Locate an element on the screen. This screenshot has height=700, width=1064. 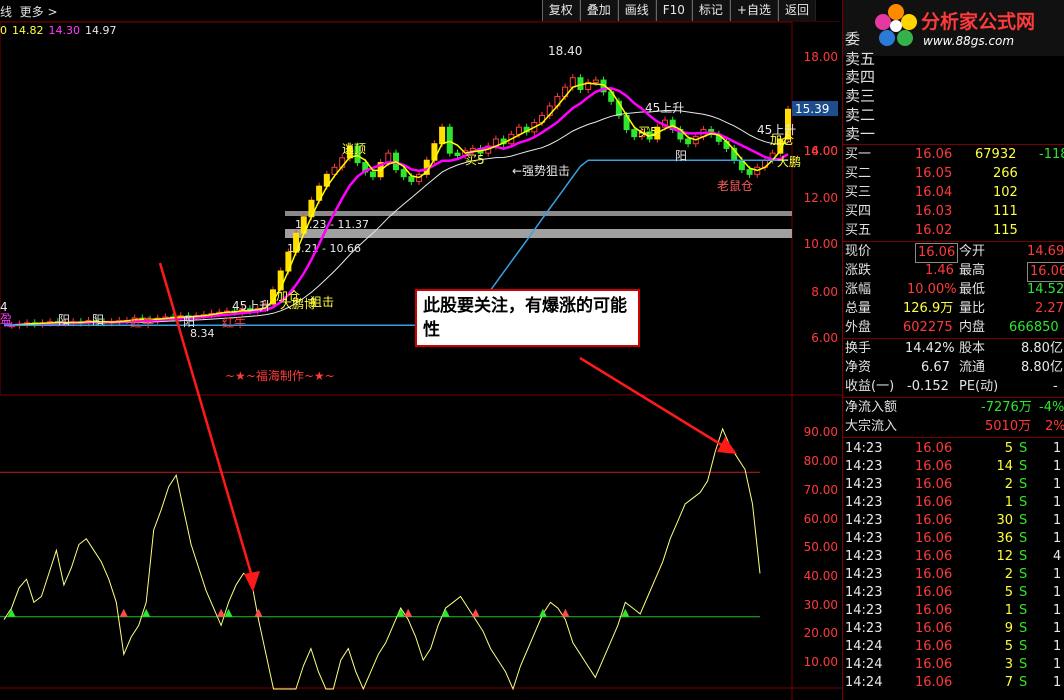
stat-label: 涨跌 is located at coordinates (858, 270).